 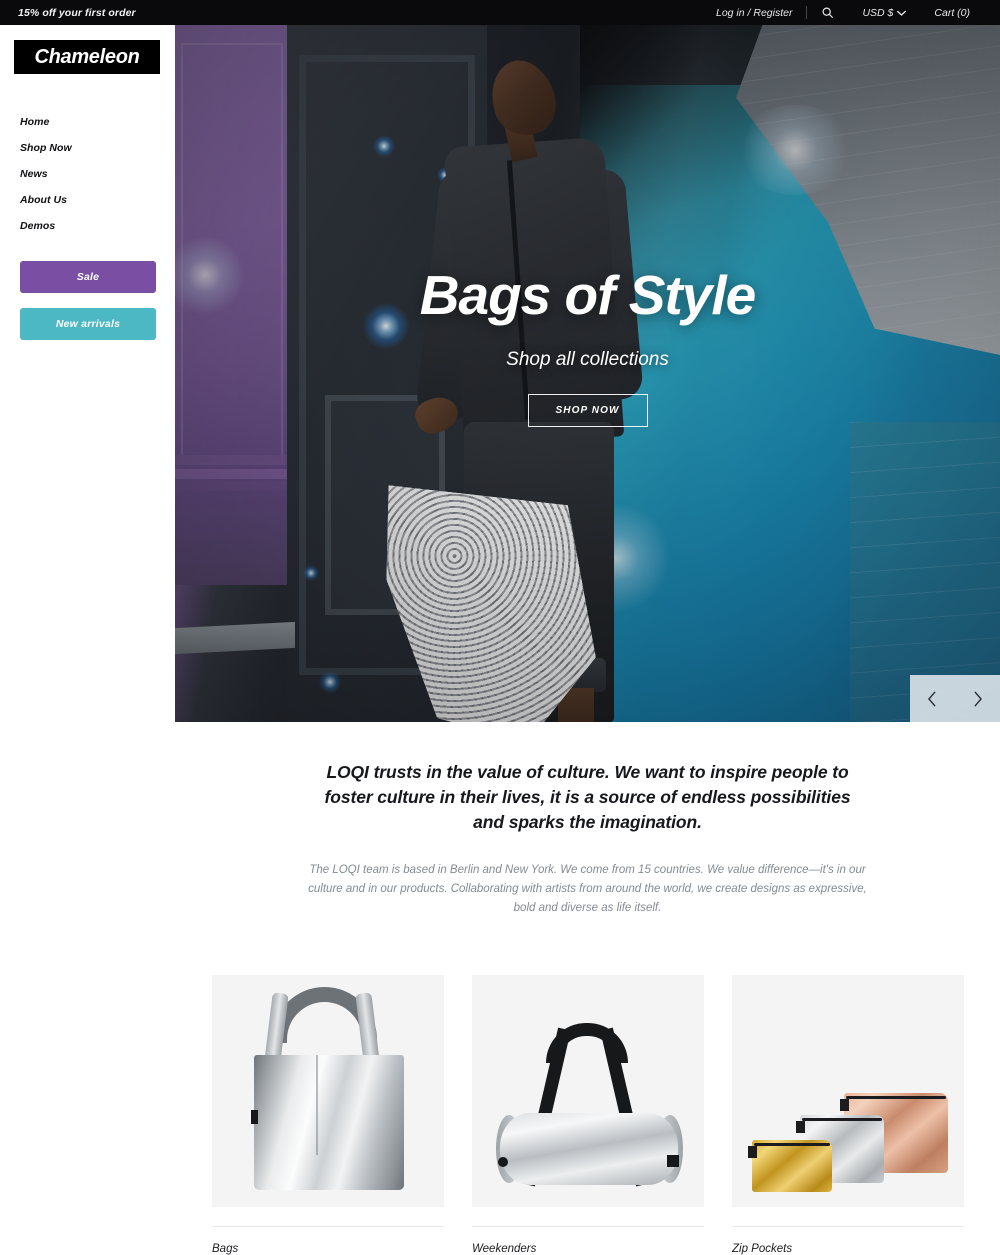 I want to click on collection-title: Bags, so click(x=328, y=1249).